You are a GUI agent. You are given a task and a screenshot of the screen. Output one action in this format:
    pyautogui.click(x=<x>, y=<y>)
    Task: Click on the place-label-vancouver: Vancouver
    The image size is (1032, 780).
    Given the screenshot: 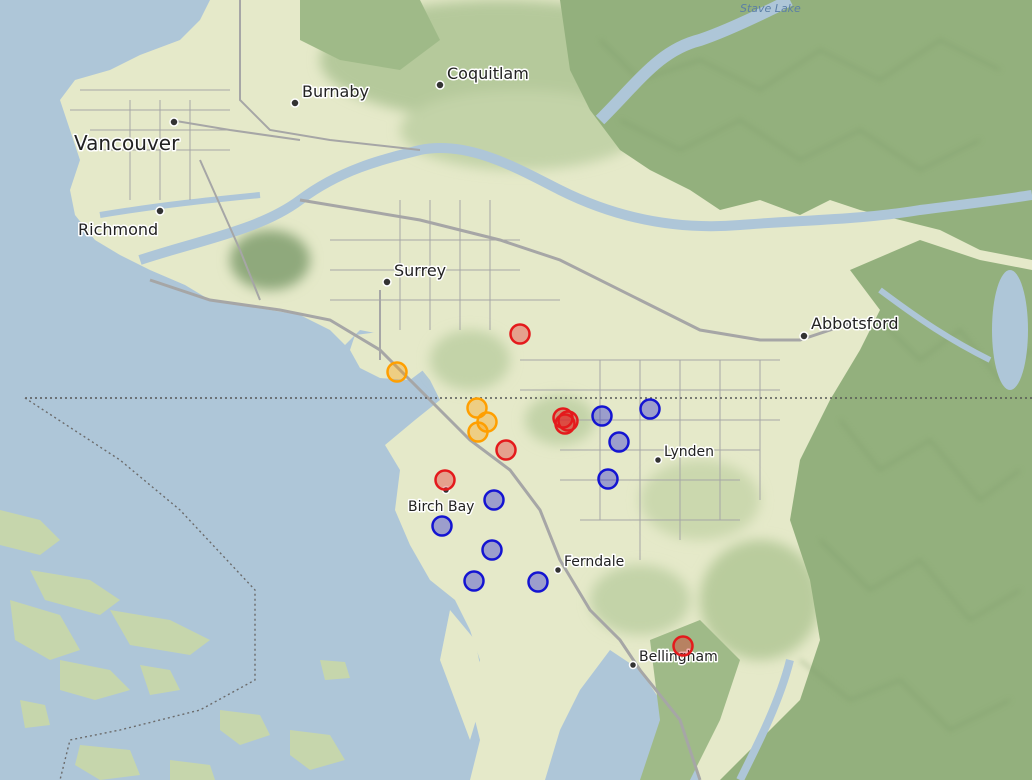 What is the action you would take?
    pyautogui.click(x=127, y=143)
    